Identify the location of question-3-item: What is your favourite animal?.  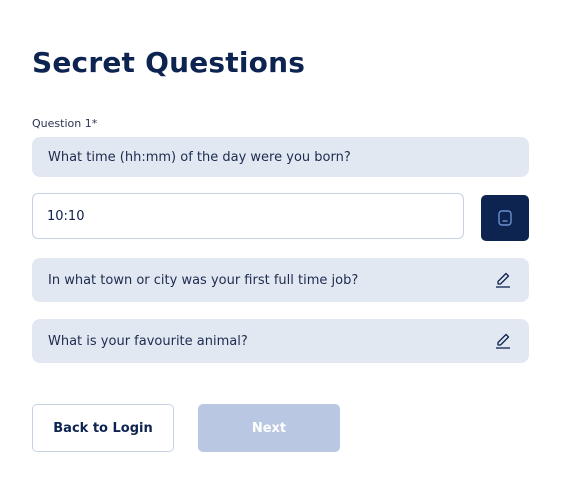
(280, 341).